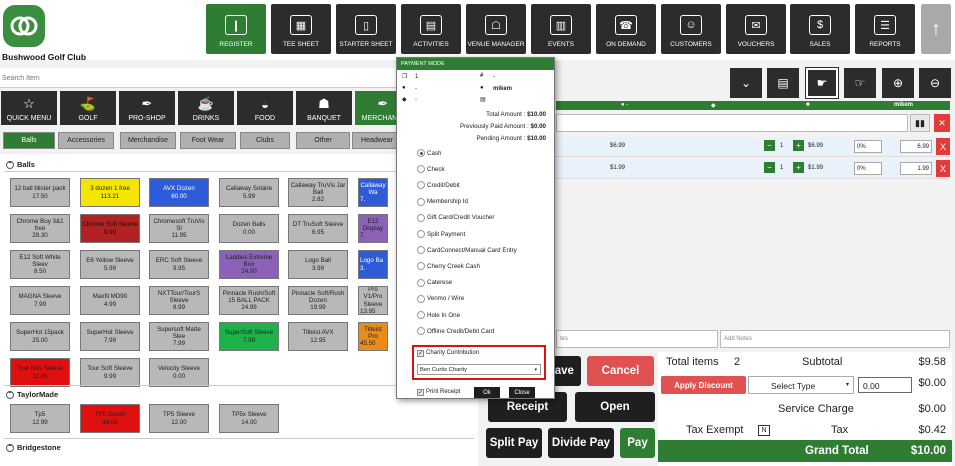 The height and width of the screenshot is (466, 955). I want to click on product-tile: 12 ball blister pack 17.50, so click(40, 192).